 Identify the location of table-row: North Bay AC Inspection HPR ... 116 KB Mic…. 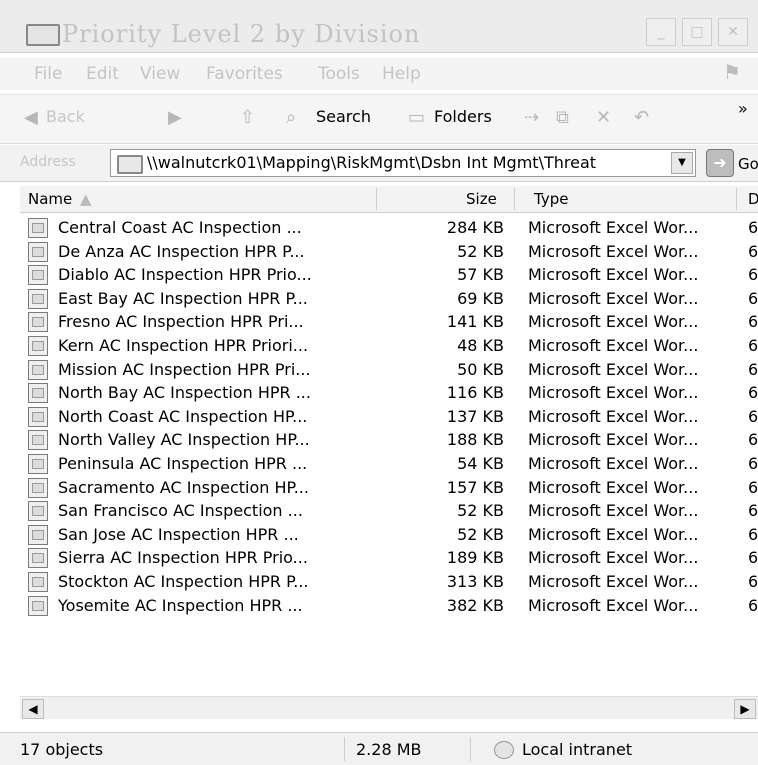
(389, 393).